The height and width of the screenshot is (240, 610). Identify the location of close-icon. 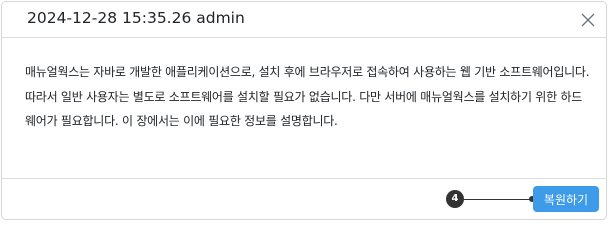
(588, 20).